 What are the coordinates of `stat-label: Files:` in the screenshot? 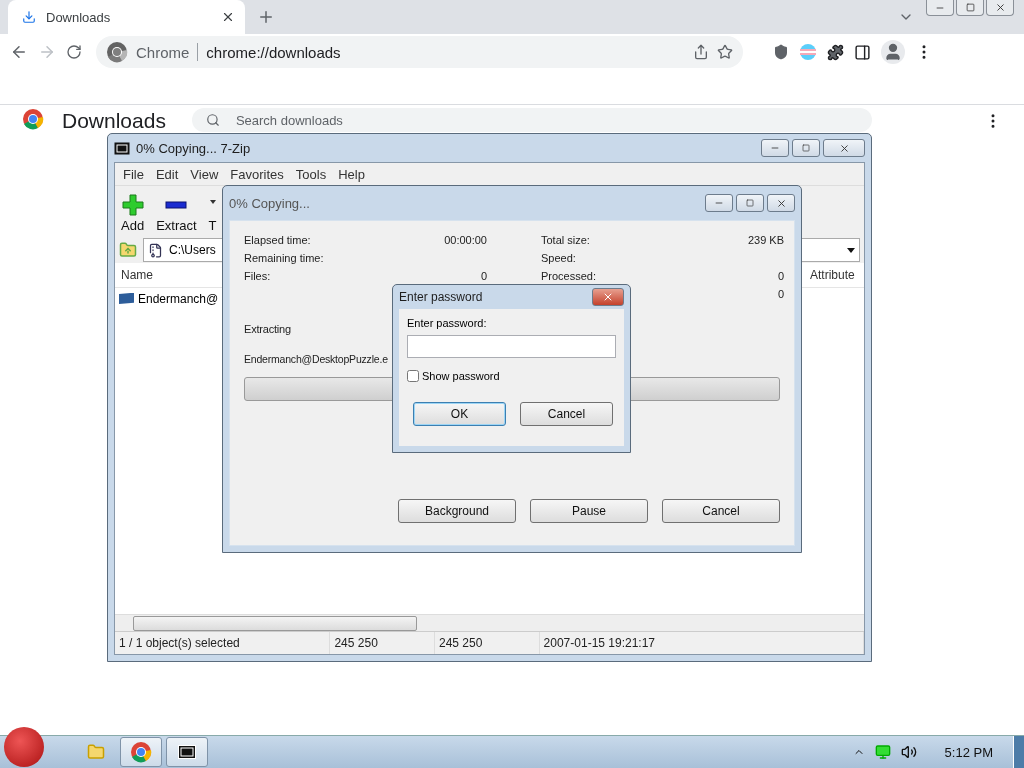 It's located at (257, 276).